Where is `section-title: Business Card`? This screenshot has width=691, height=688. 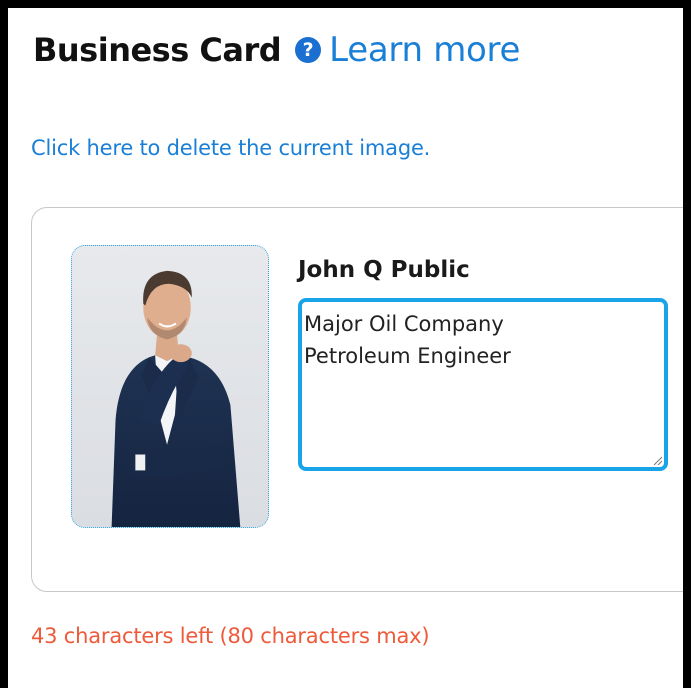
section-title: Business Card is located at coordinates (157, 50).